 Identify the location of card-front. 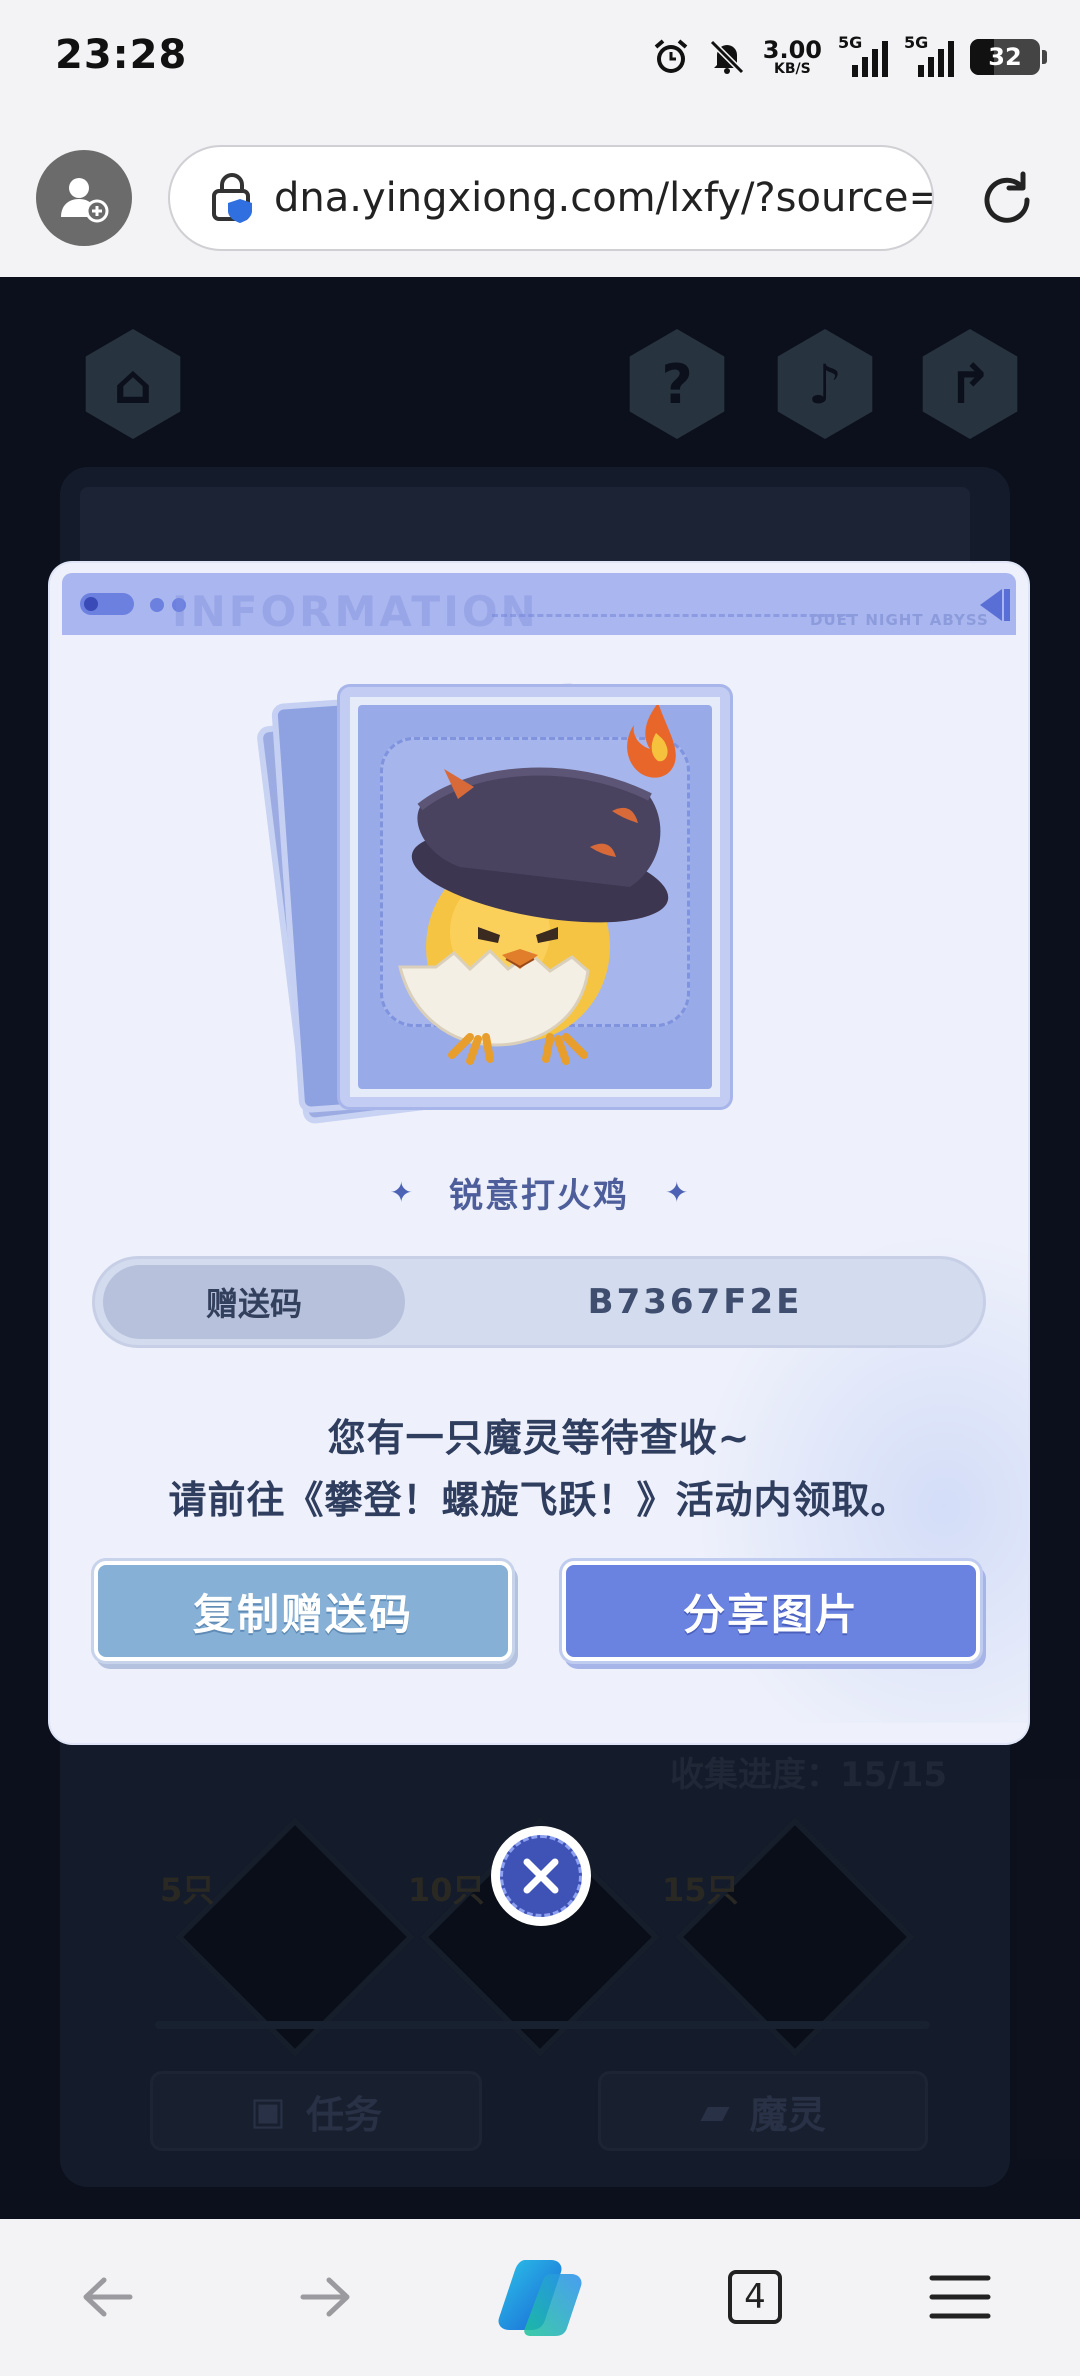
(535, 897).